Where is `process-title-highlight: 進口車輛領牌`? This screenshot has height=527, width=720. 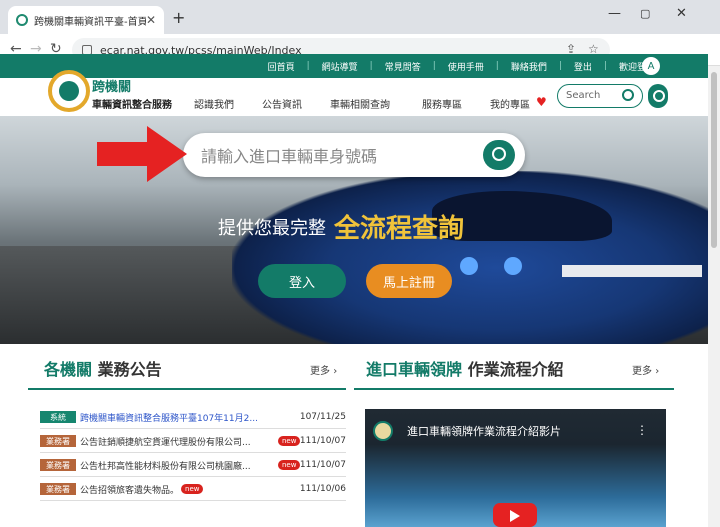
process-title-highlight: 進口車輛領牌 is located at coordinates (414, 369).